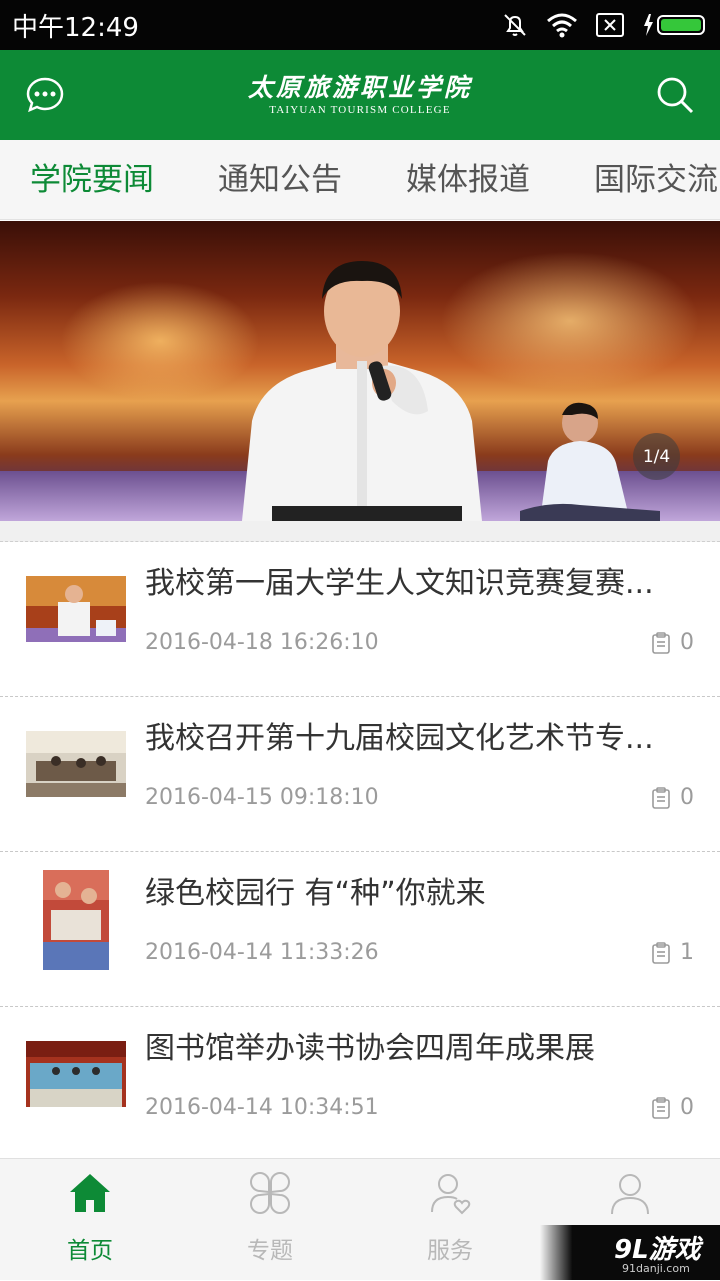  Describe the element at coordinates (656, 179) in the screenshot. I see `tab-international-exchange: 国际交流` at that location.